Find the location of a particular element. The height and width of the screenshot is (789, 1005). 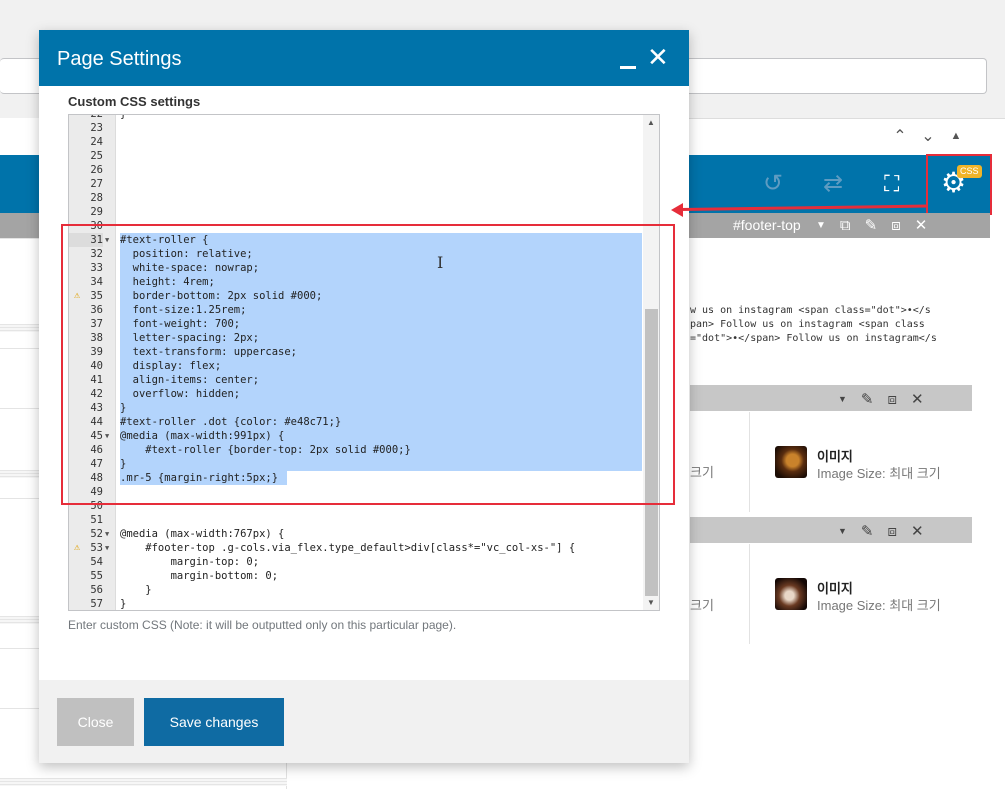

code-line: 25 is located at coordinates (356, 156).